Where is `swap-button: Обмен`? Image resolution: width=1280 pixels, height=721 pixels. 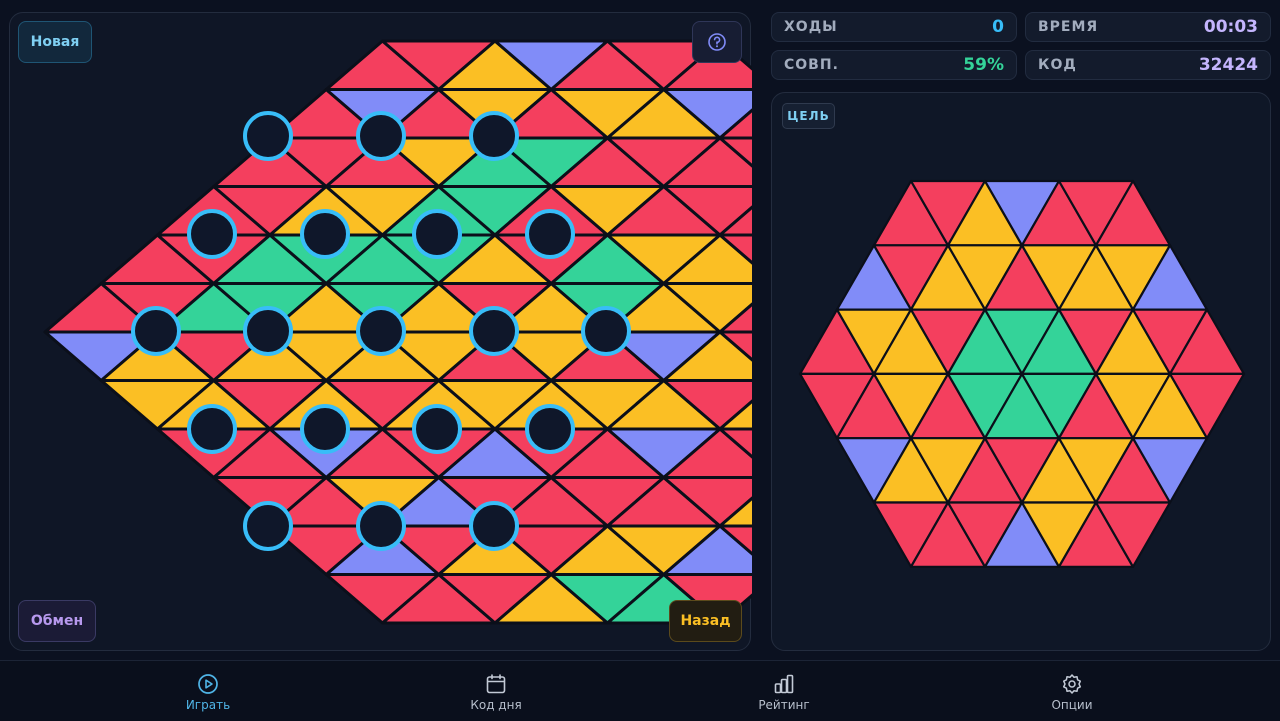 swap-button: Обмен is located at coordinates (57, 621).